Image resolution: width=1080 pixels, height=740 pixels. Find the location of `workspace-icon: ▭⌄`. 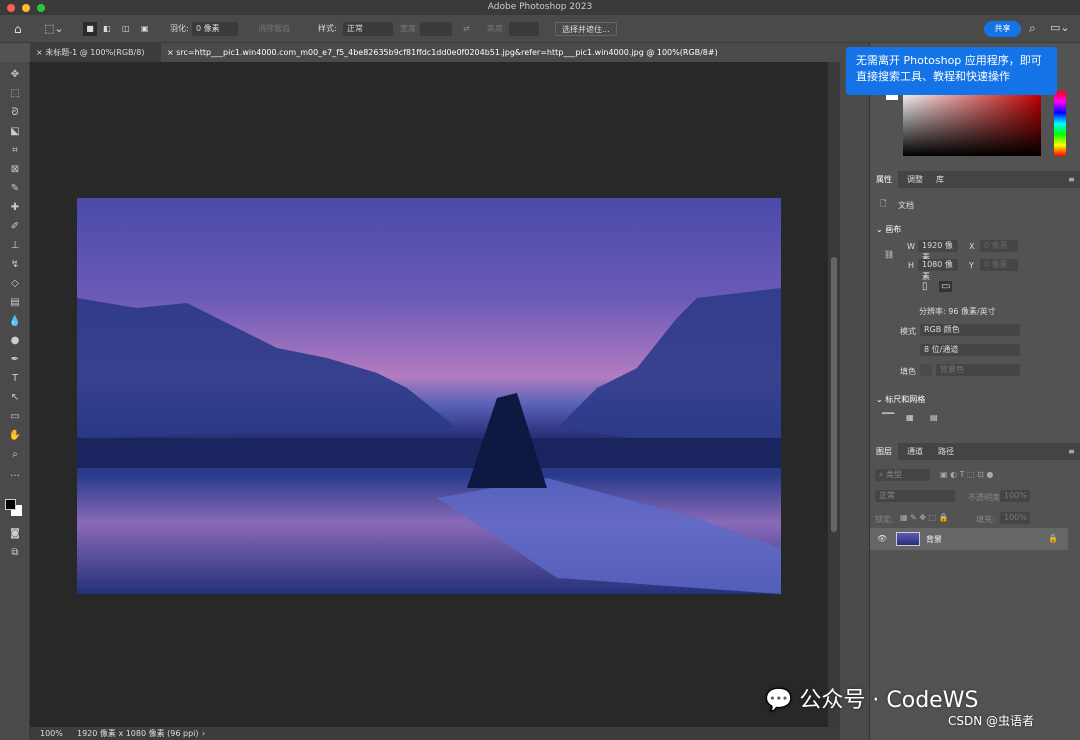

workspace-icon: ▭⌄ is located at coordinates (1060, 27).